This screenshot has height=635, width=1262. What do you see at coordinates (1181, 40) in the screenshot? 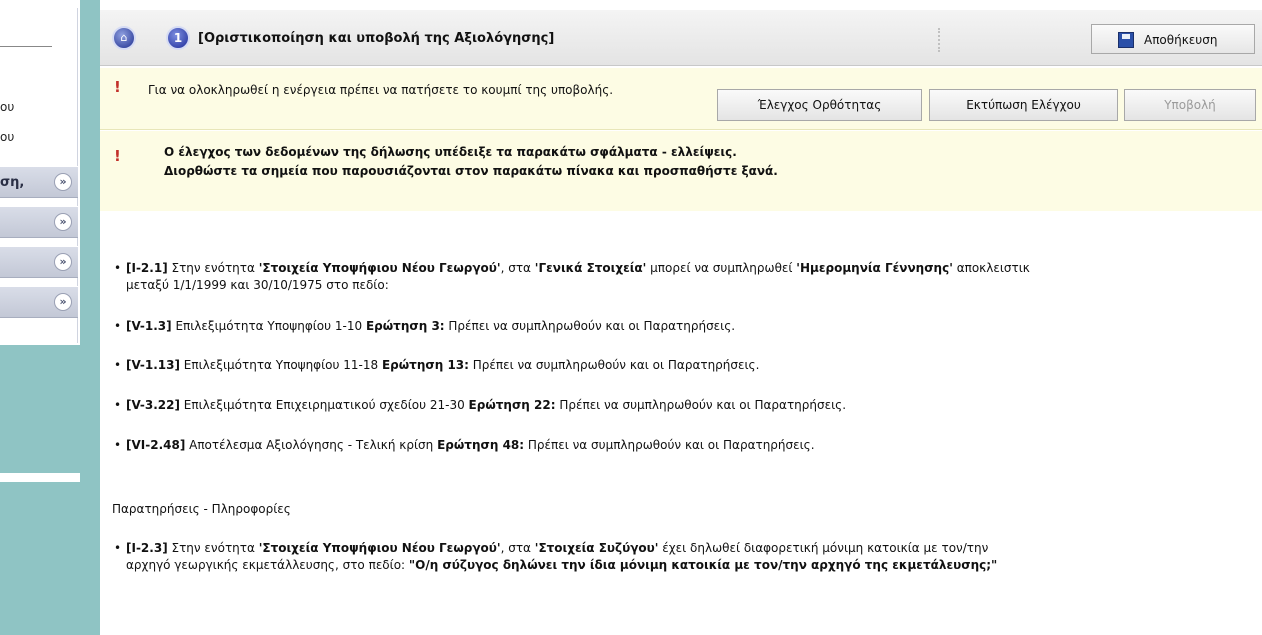
I see `save-button-label: Αποθήκευση` at bounding box center [1181, 40].